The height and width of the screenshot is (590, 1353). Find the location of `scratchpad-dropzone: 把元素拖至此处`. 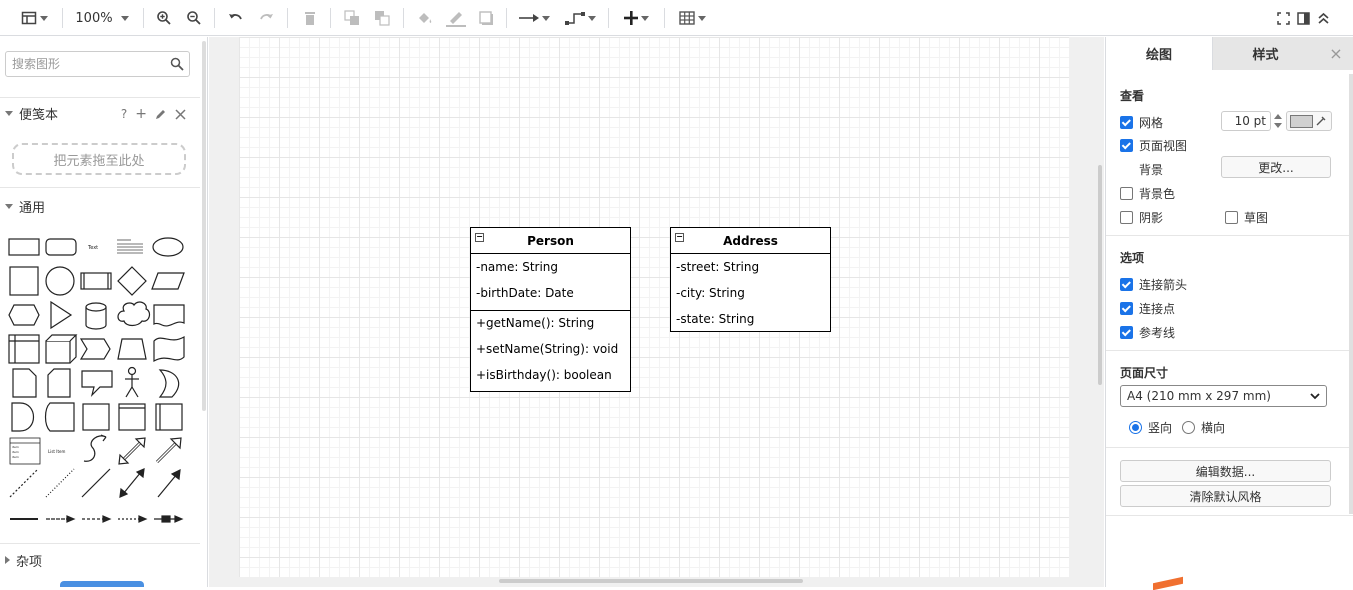

scratchpad-dropzone: 把元素拖至此处 is located at coordinates (99, 159).